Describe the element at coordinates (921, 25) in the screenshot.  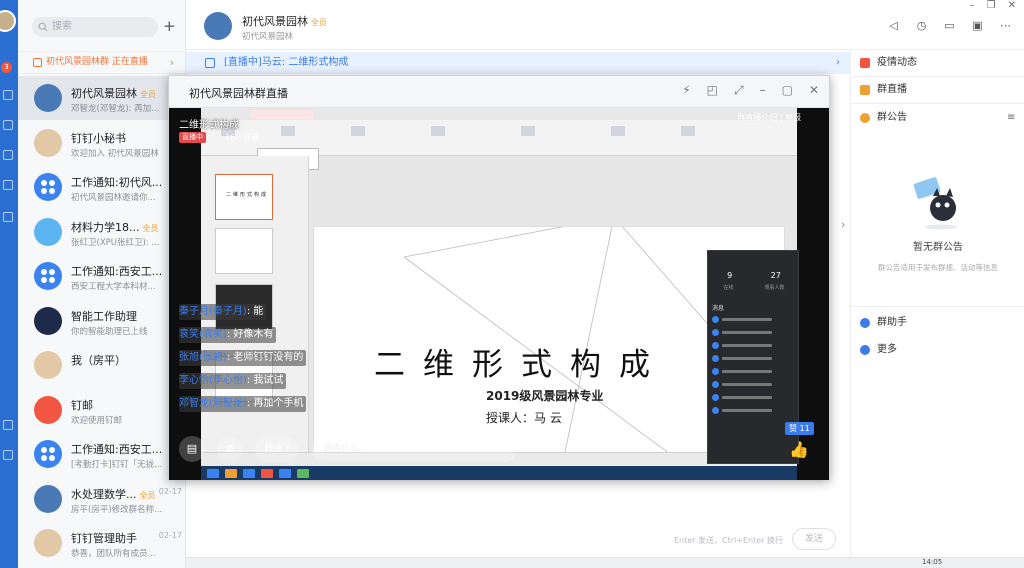
I see `history-icon: ◷` at that location.